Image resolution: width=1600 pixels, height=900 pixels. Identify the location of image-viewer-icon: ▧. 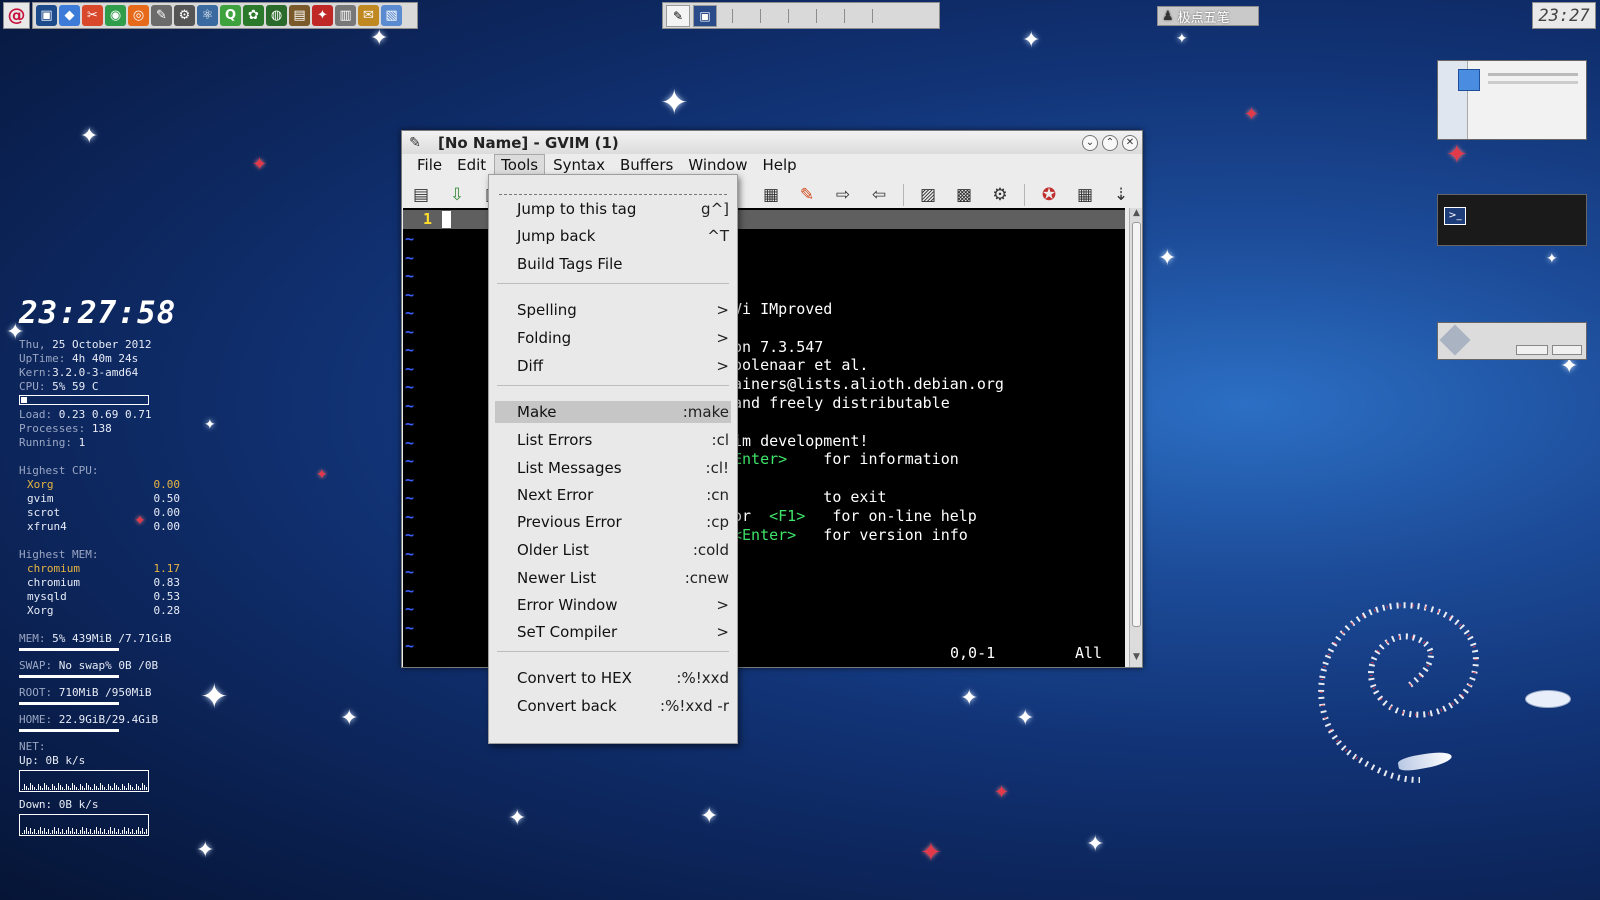
(391, 15).